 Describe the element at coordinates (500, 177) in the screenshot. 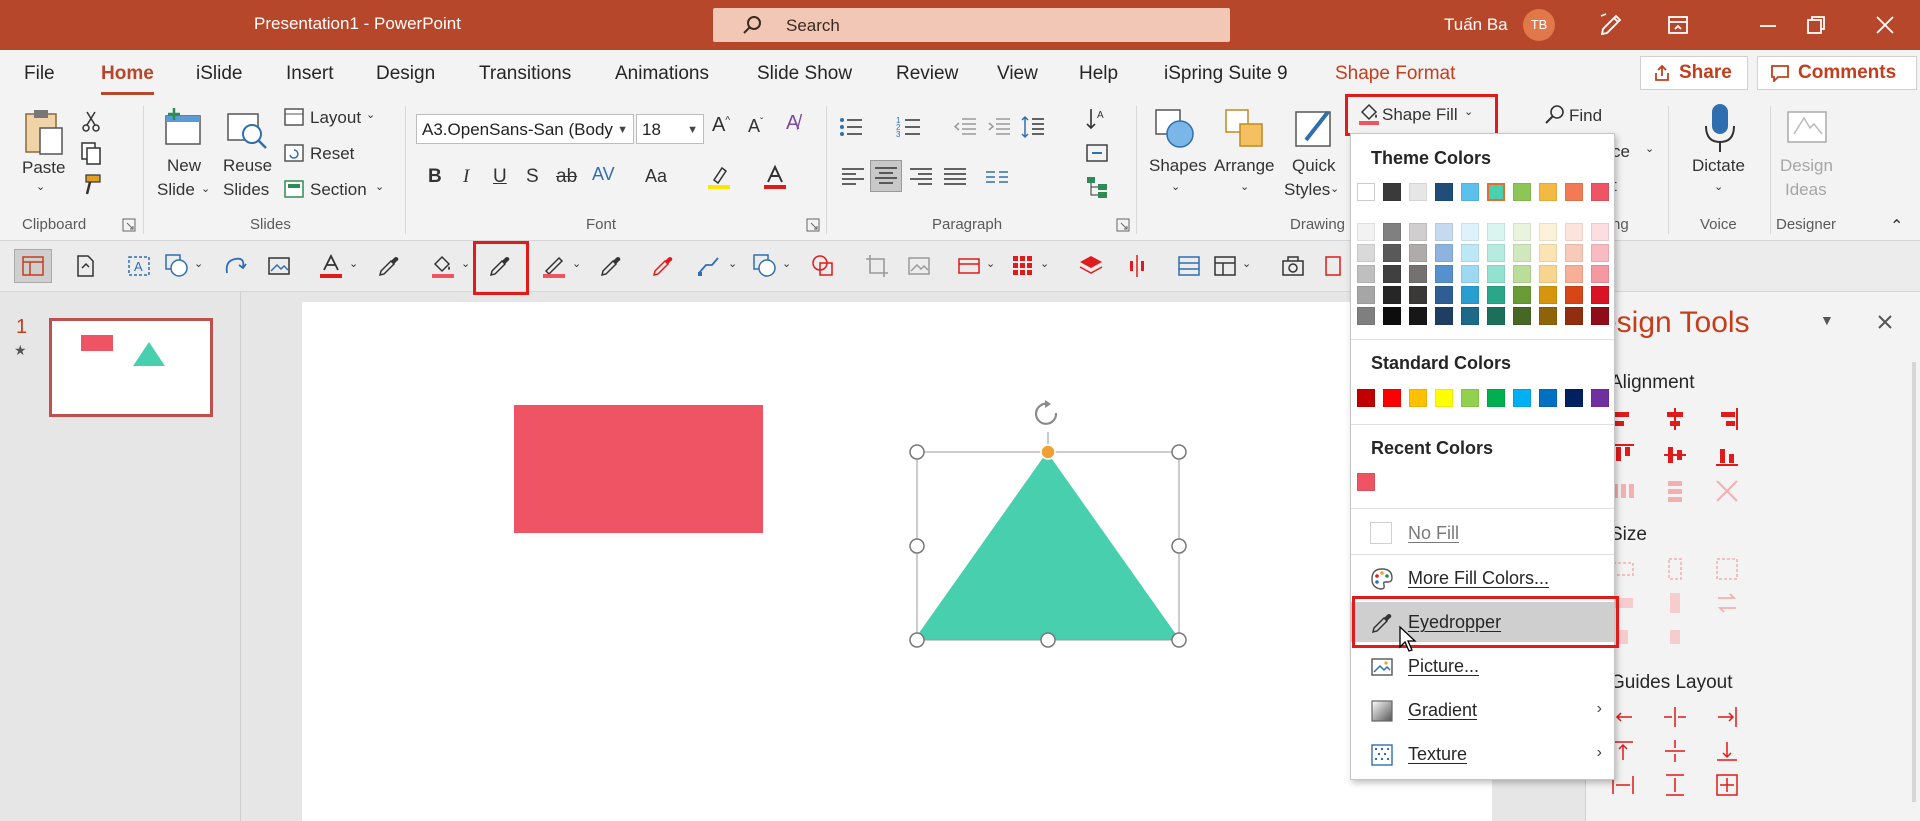

I see `underline-icon: U` at that location.